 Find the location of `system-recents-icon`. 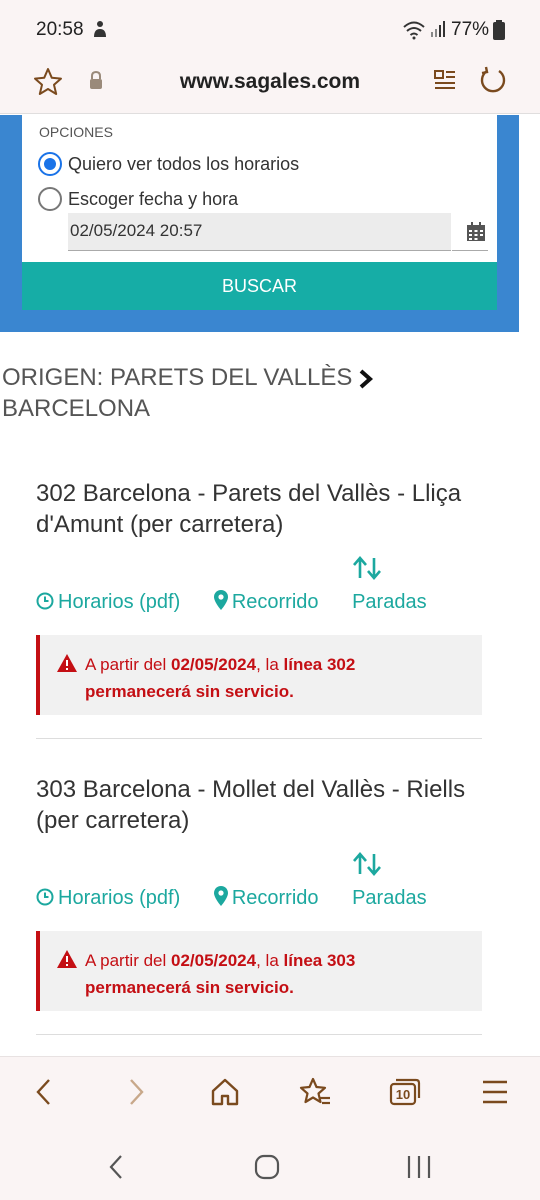

system-recents-icon is located at coordinates (419, 1167).